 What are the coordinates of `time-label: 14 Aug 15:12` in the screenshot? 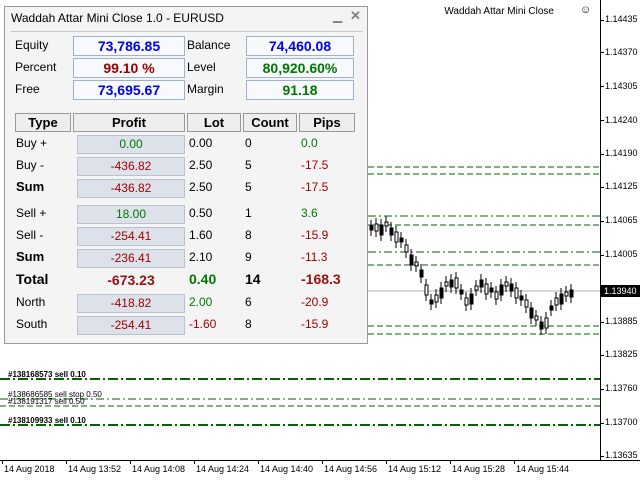 It's located at (415, 469).